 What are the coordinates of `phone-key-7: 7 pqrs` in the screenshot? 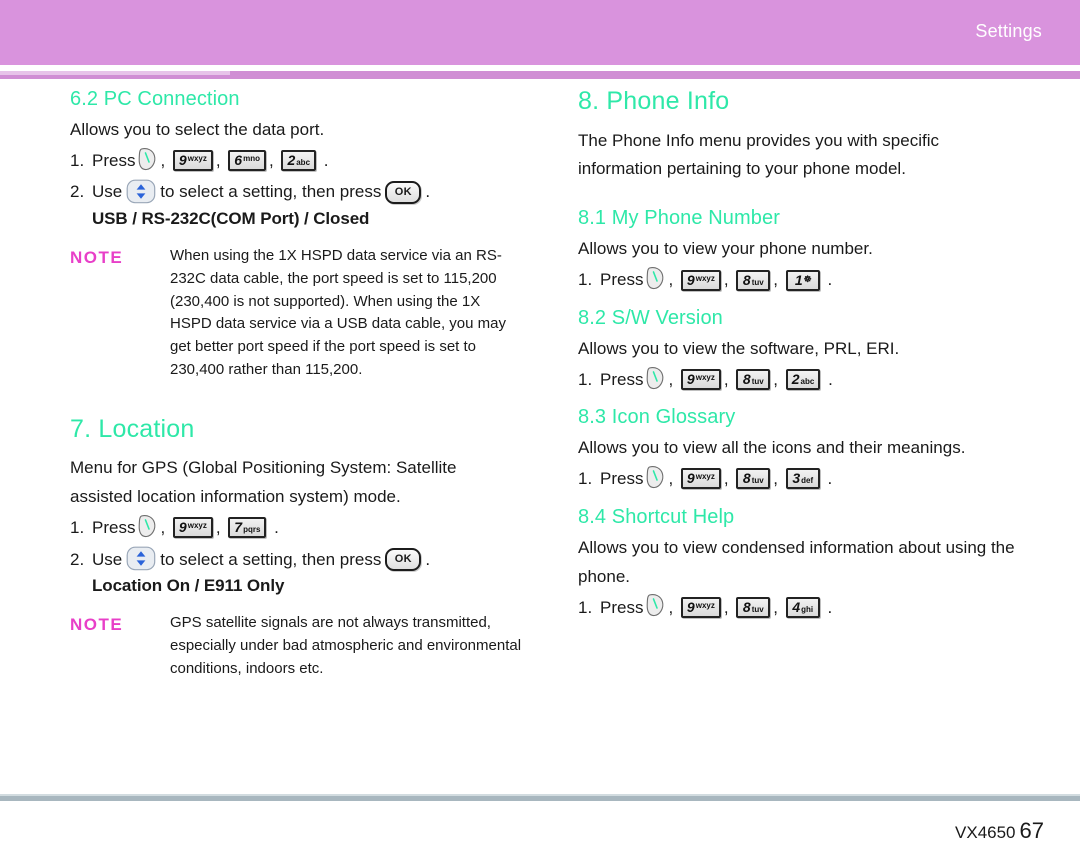 It's located at (247, 528).